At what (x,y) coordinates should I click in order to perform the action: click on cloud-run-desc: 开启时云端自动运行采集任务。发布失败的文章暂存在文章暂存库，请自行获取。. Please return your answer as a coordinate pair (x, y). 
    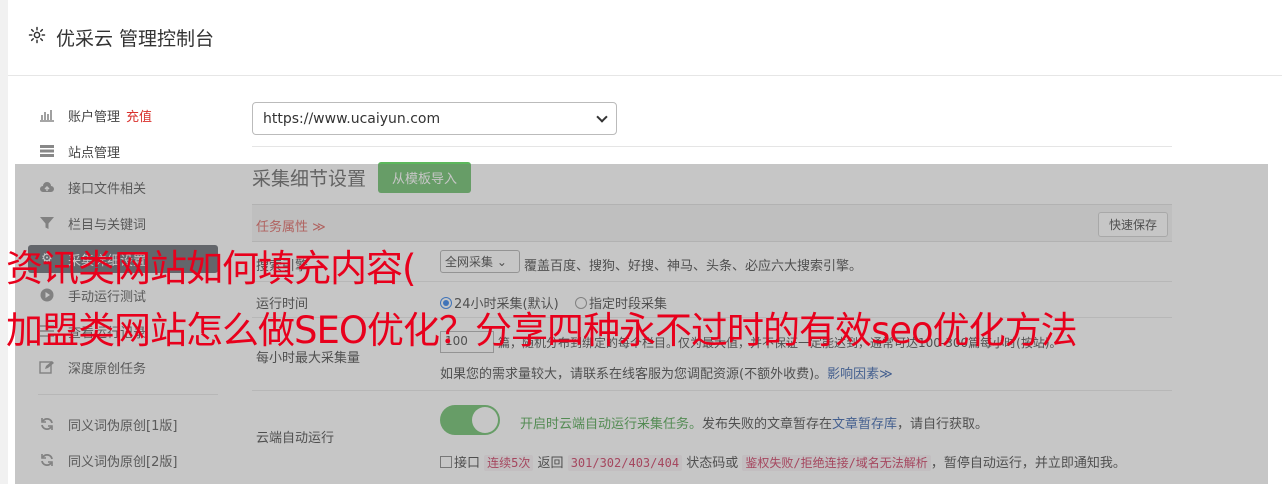
    Looking at the image, I should click on (754, 424).